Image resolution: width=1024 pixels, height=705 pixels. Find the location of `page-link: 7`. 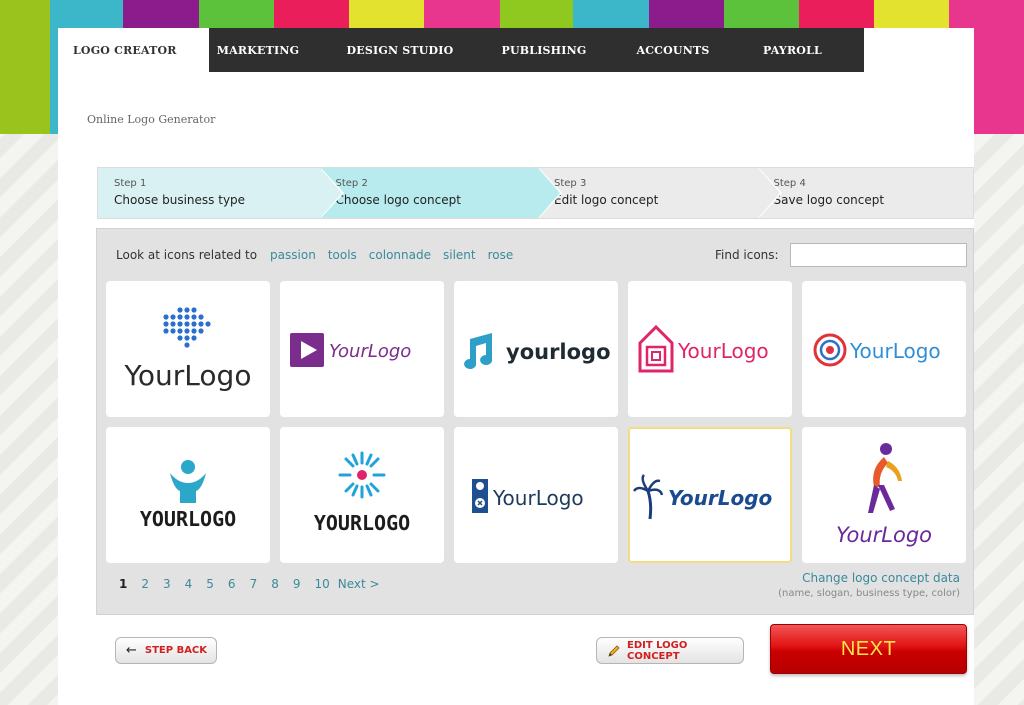

page-link: 7 is located at coordinates (254, 584).